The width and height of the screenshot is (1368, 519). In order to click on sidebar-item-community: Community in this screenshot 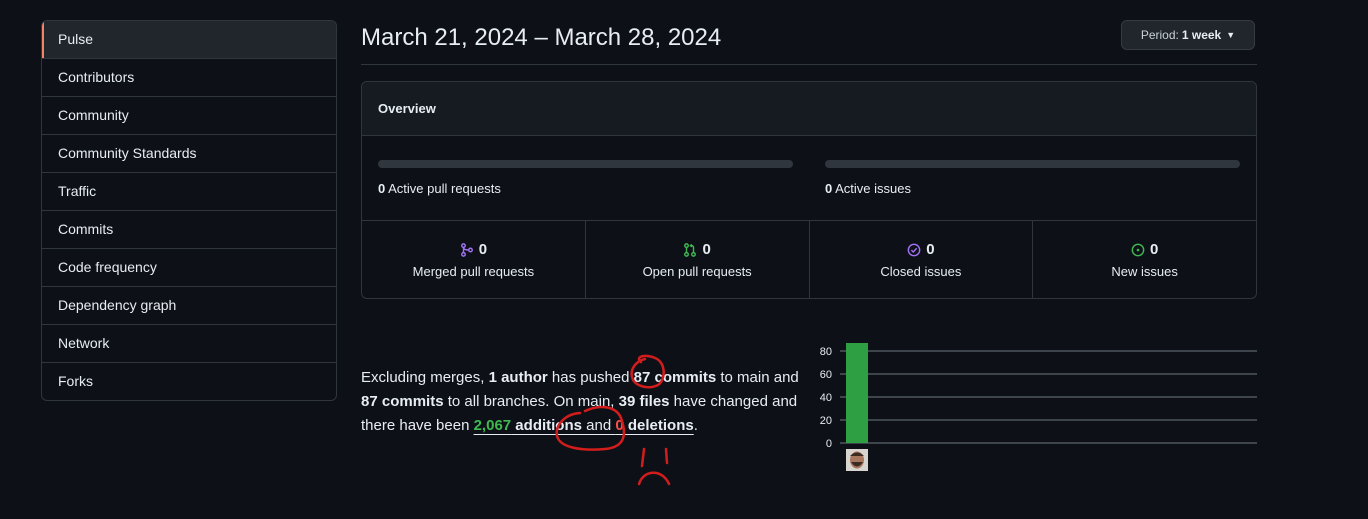, I will do `click(189, 115)`.